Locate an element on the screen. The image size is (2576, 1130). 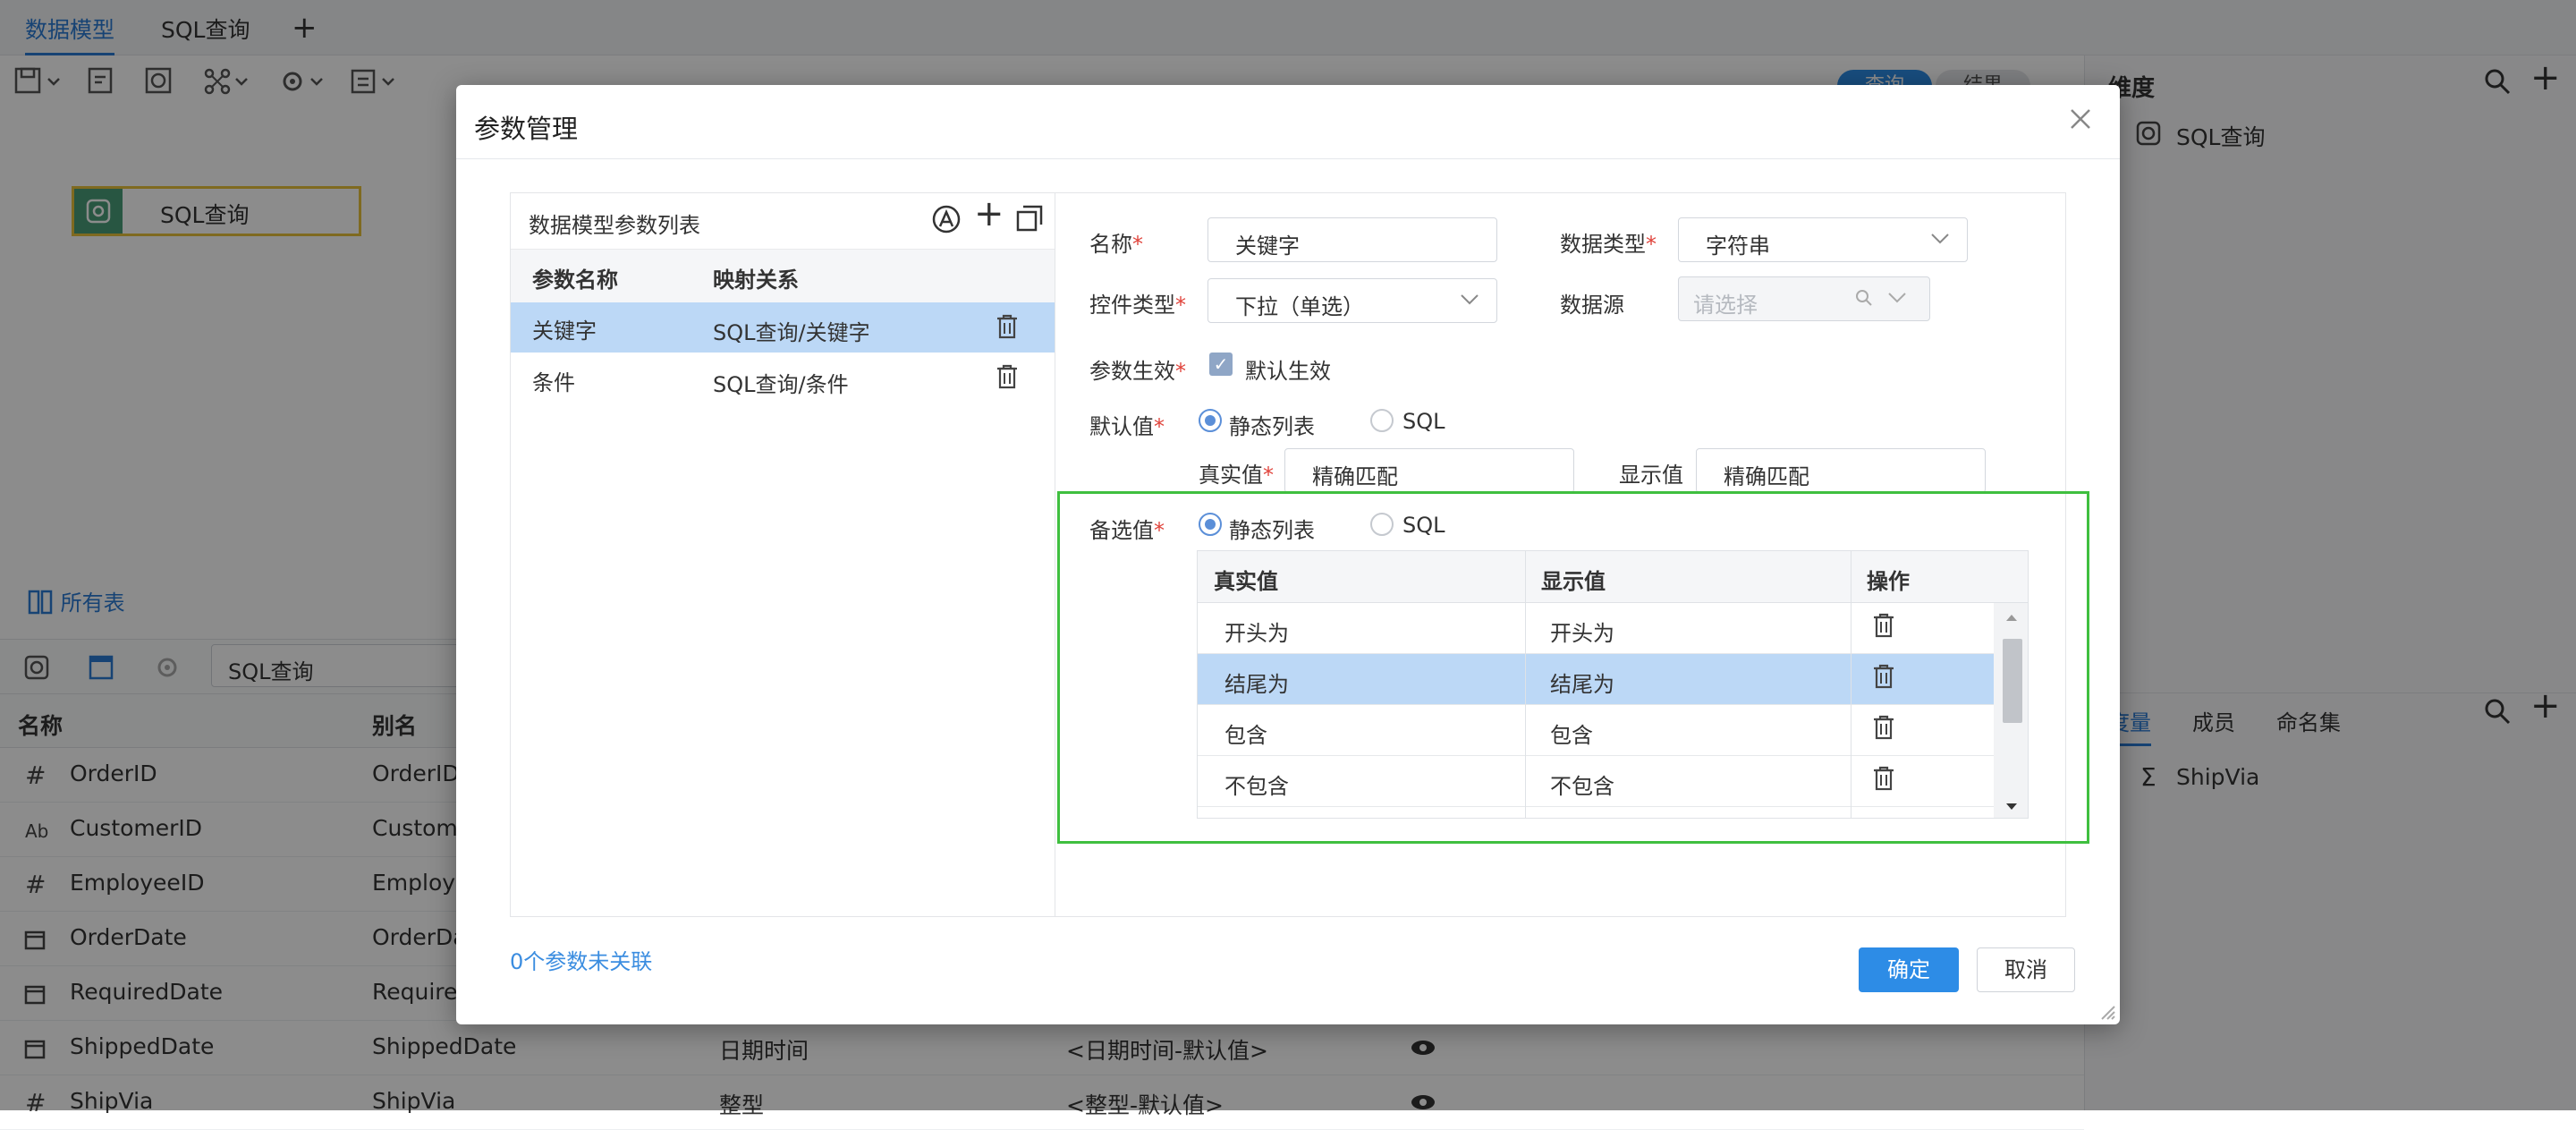
default-static-radio is located at coordinates (1210, 420).